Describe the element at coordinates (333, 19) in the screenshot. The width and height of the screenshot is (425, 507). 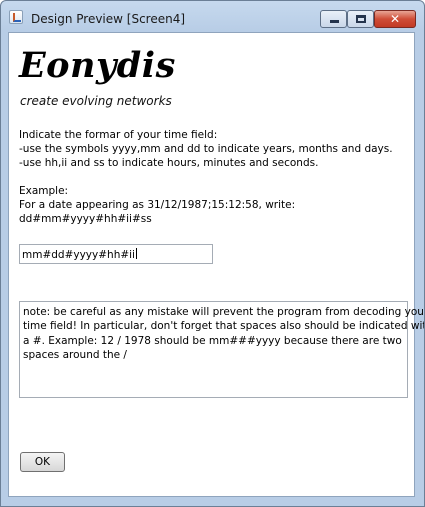
I see `minimize-button` at that location.